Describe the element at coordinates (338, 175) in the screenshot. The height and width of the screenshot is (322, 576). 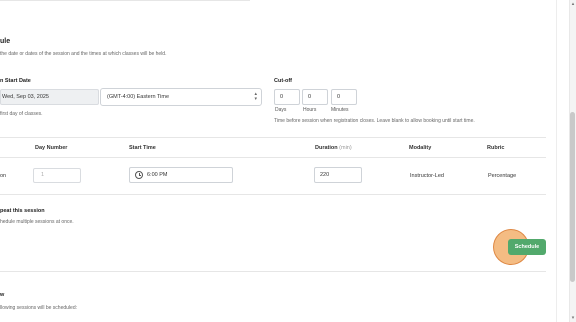
I see `duration-input: 220` at that location.